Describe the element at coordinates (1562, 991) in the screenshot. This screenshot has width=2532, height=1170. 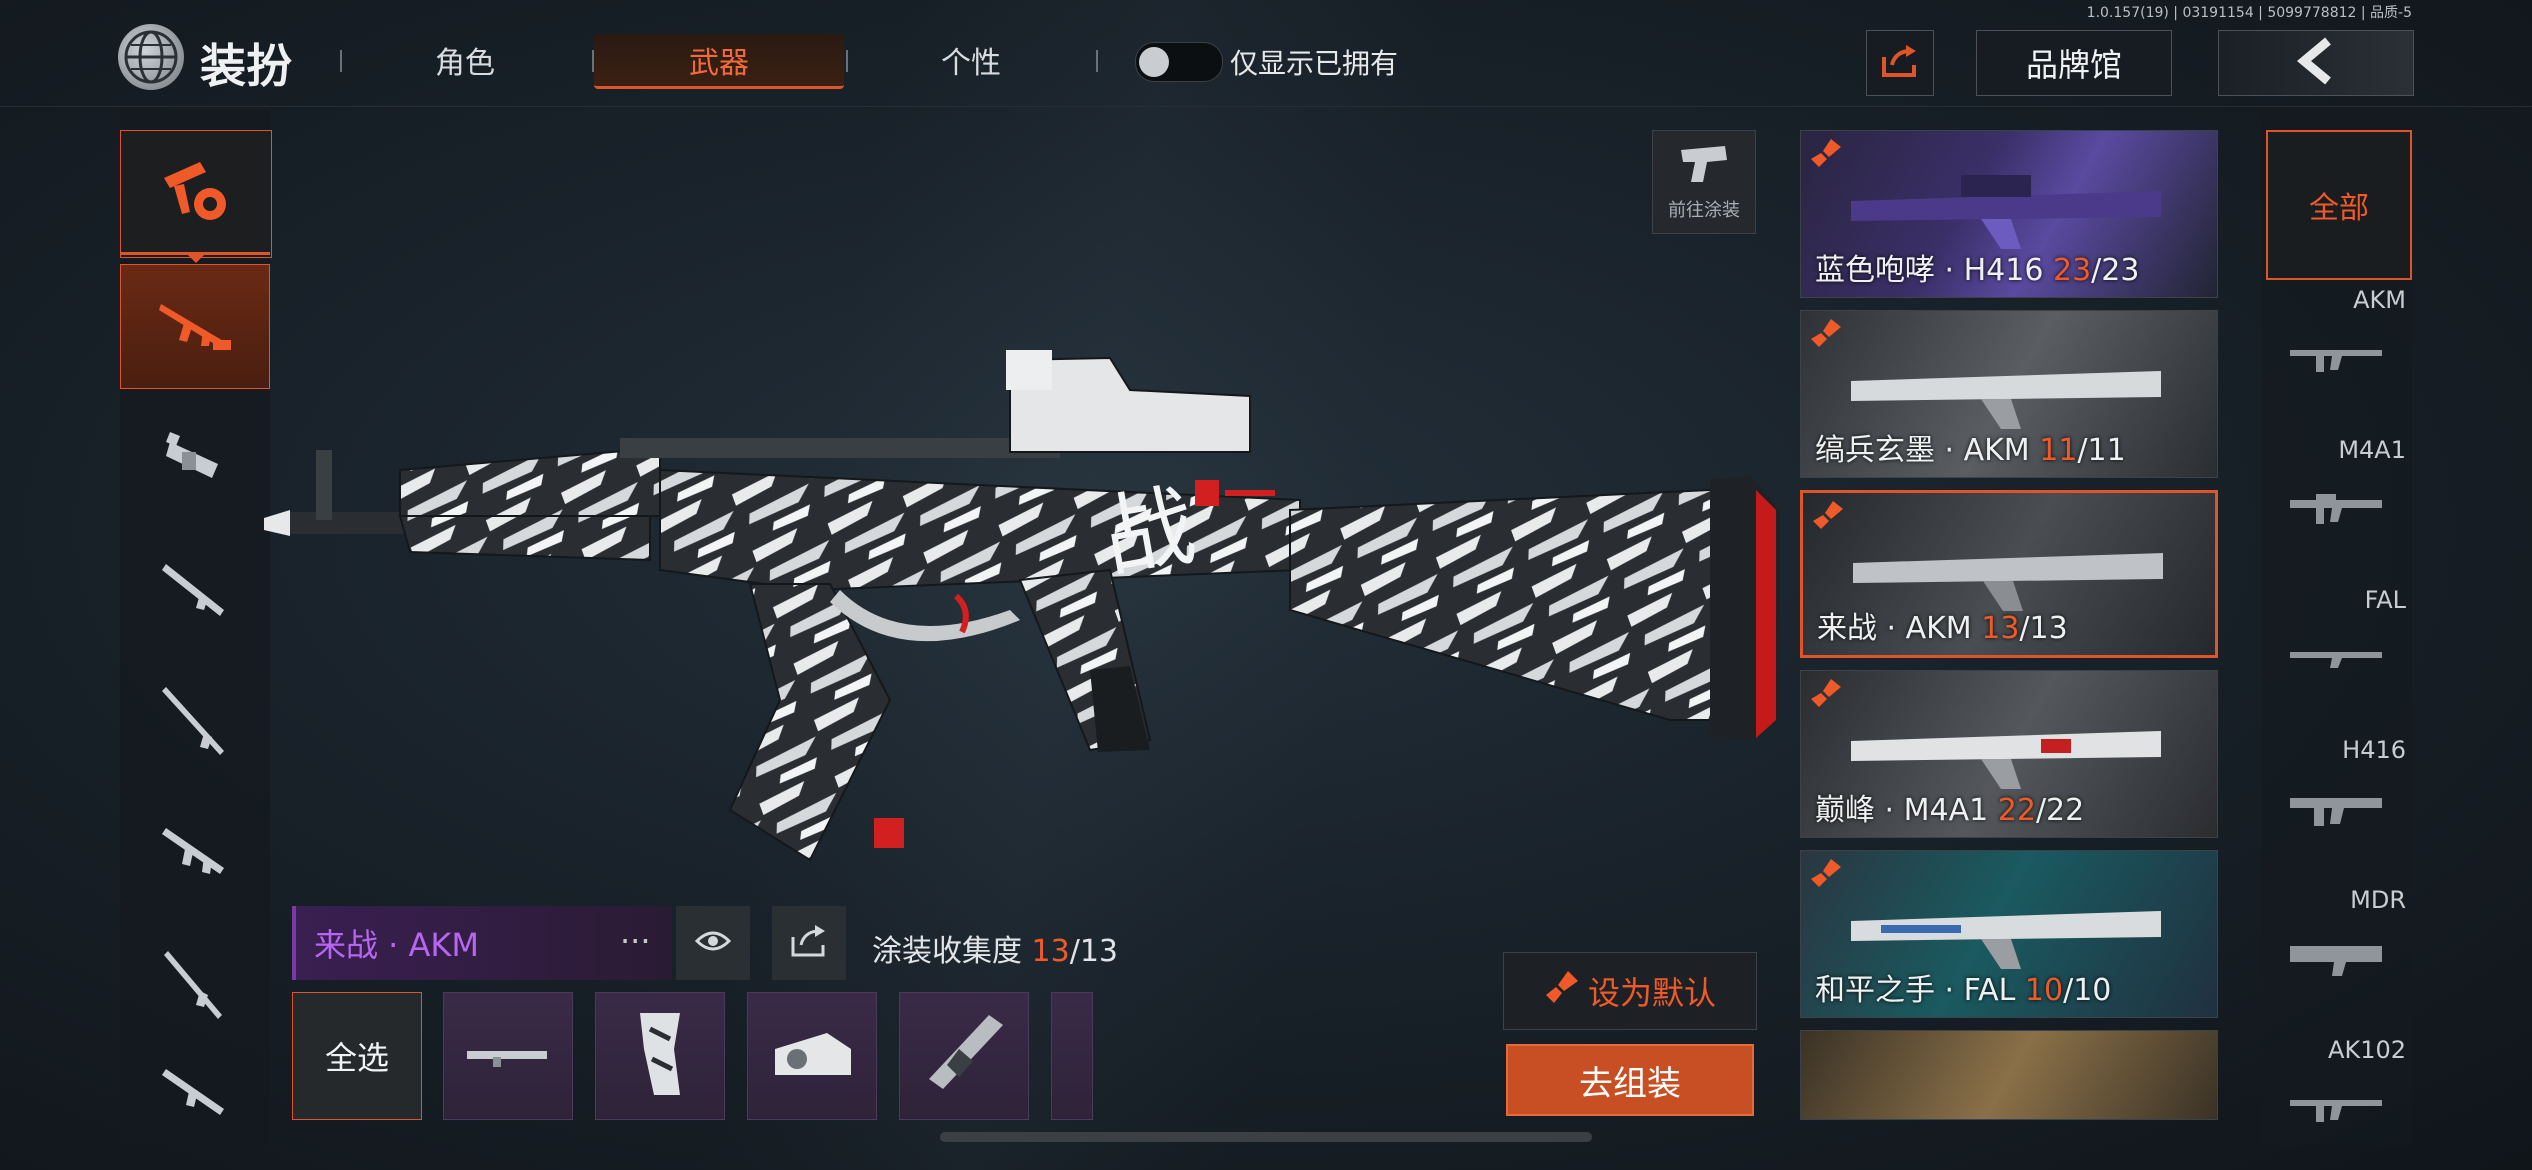
I see `brush-icon` at that location.